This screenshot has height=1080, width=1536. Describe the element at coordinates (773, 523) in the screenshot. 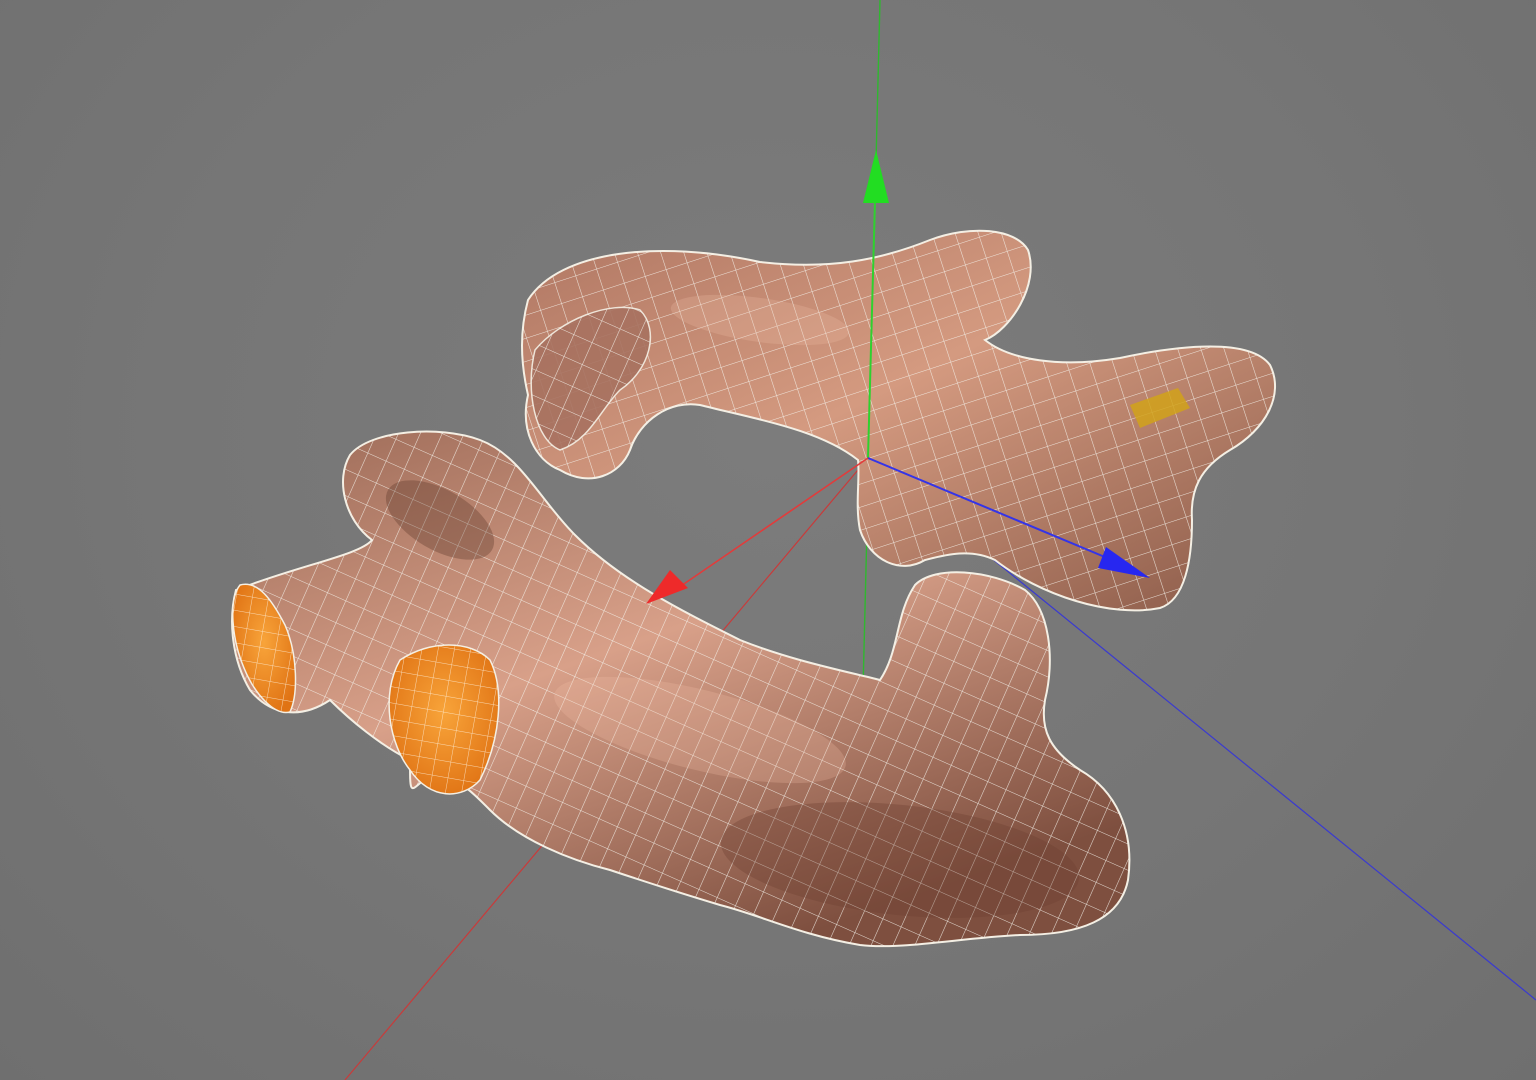

I see `x-axis-shaft` at that location.